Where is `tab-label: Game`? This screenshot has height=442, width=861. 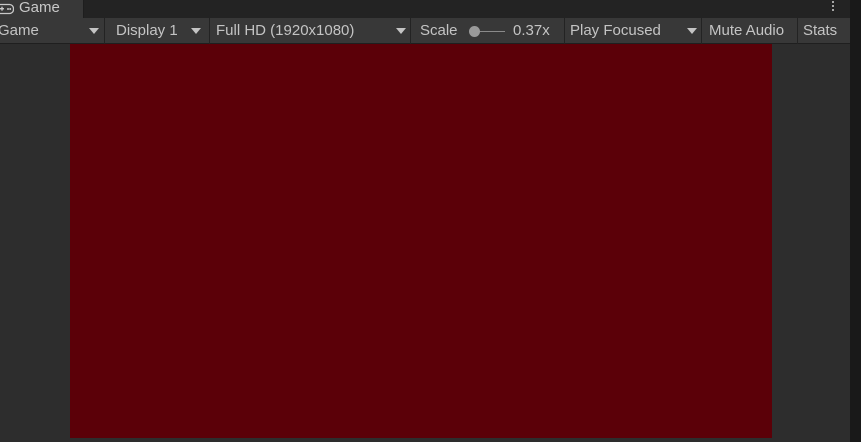 tab-label: Game is located at coordinates (39, 8).